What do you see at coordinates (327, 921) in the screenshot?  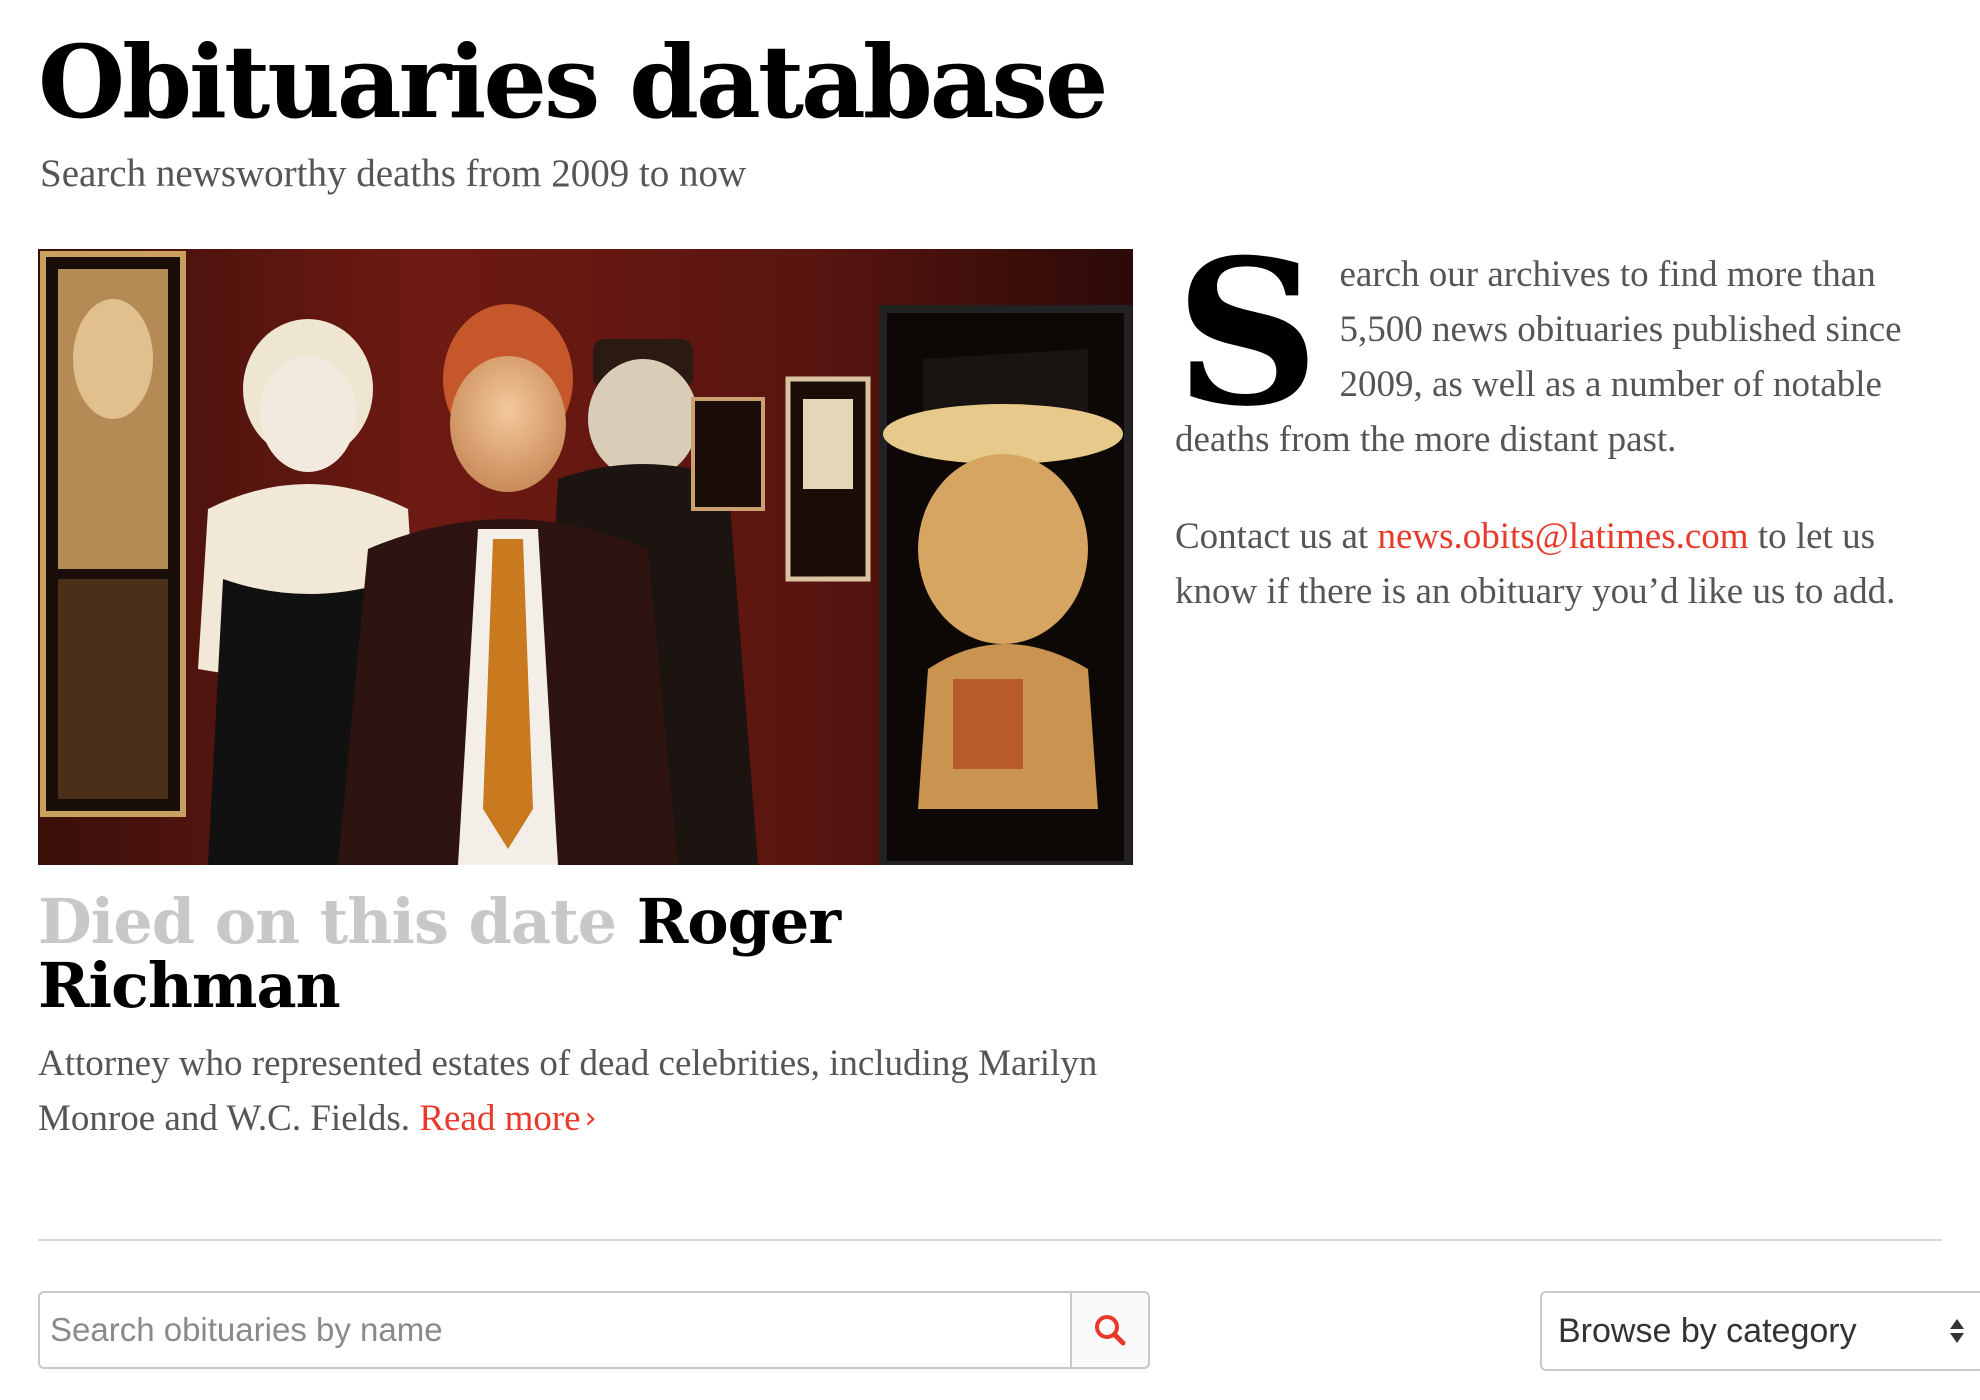 I see `feature-kicker: Died on this date` at bounding box center [327, 921].